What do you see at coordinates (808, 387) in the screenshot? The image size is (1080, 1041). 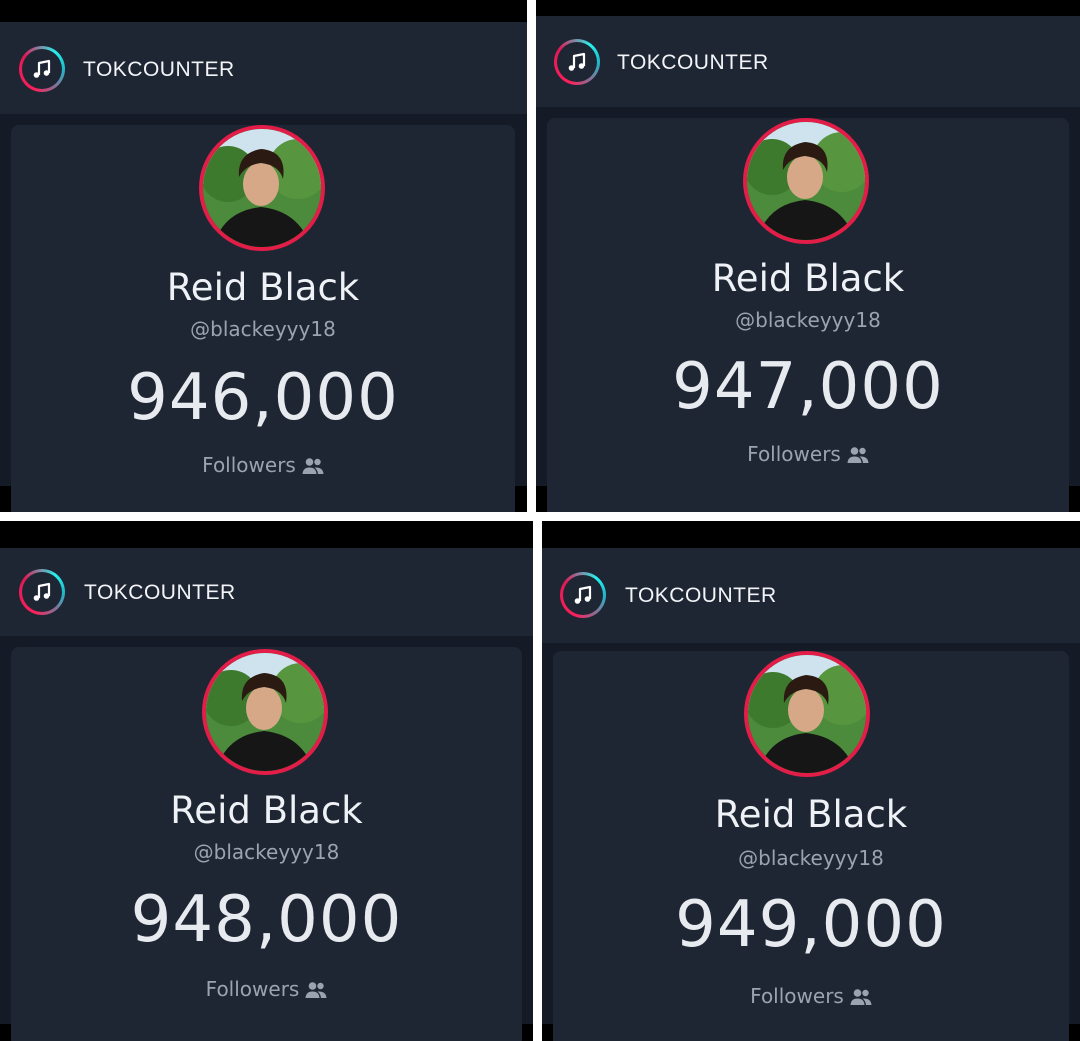 I see `follower-count: 947,000` at bounding box center [808, 387].